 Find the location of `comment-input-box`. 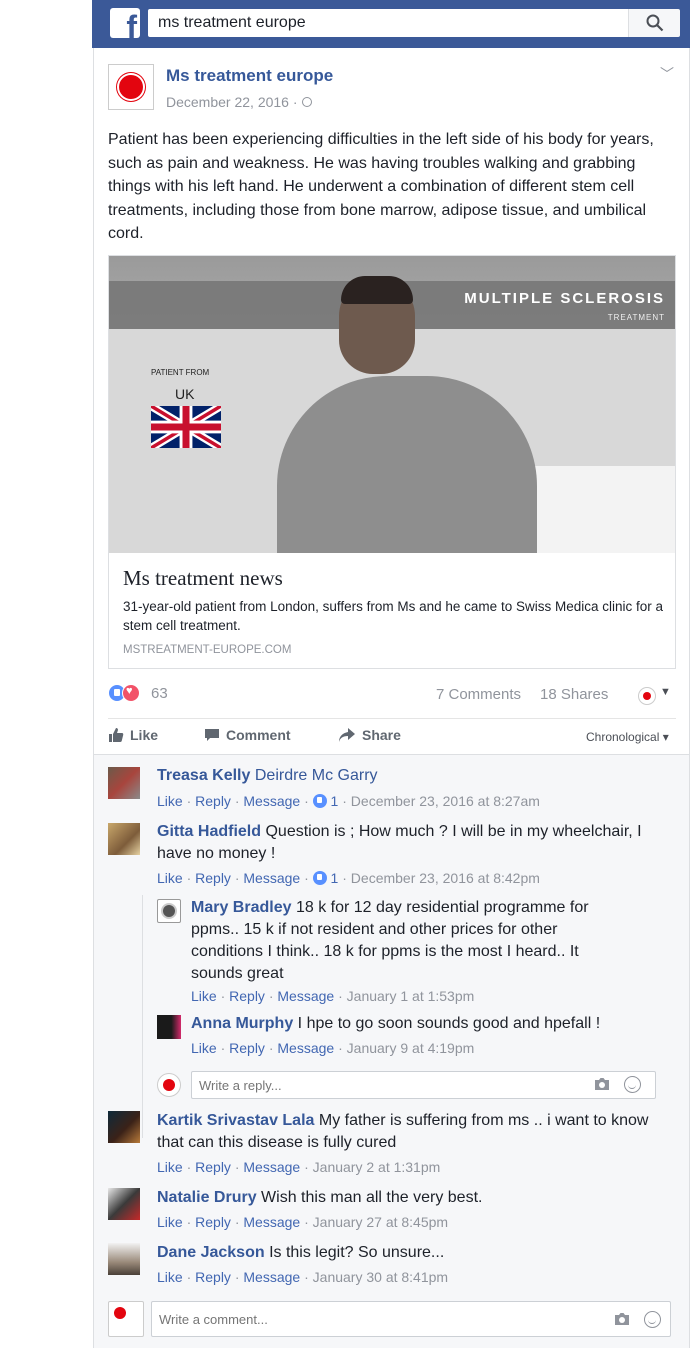

comment-input-box is located at coordinates (411, 1319).